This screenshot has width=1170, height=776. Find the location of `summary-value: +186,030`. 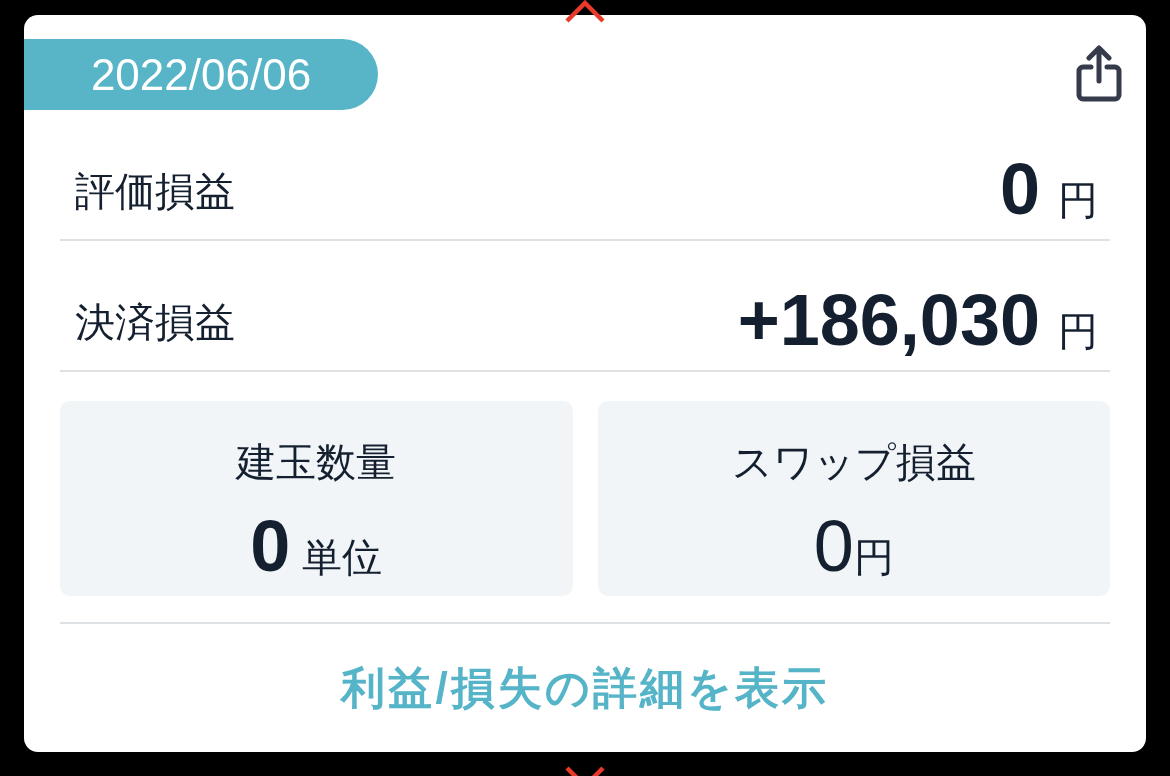

summary-value: +186,030 is located at coordinates (888, 320).